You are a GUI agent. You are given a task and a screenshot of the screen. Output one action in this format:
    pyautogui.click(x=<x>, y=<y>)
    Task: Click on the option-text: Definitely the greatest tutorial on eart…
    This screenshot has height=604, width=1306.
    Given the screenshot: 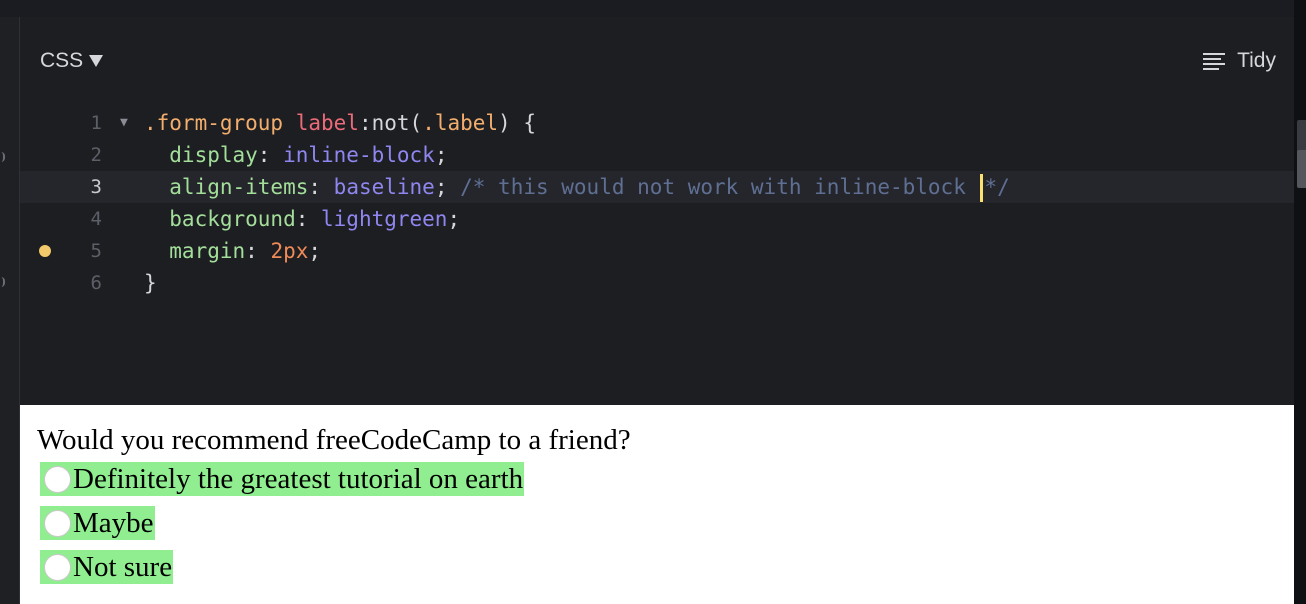 What is the action you would take?
    pyautogui.click(x=298, y=479)
    